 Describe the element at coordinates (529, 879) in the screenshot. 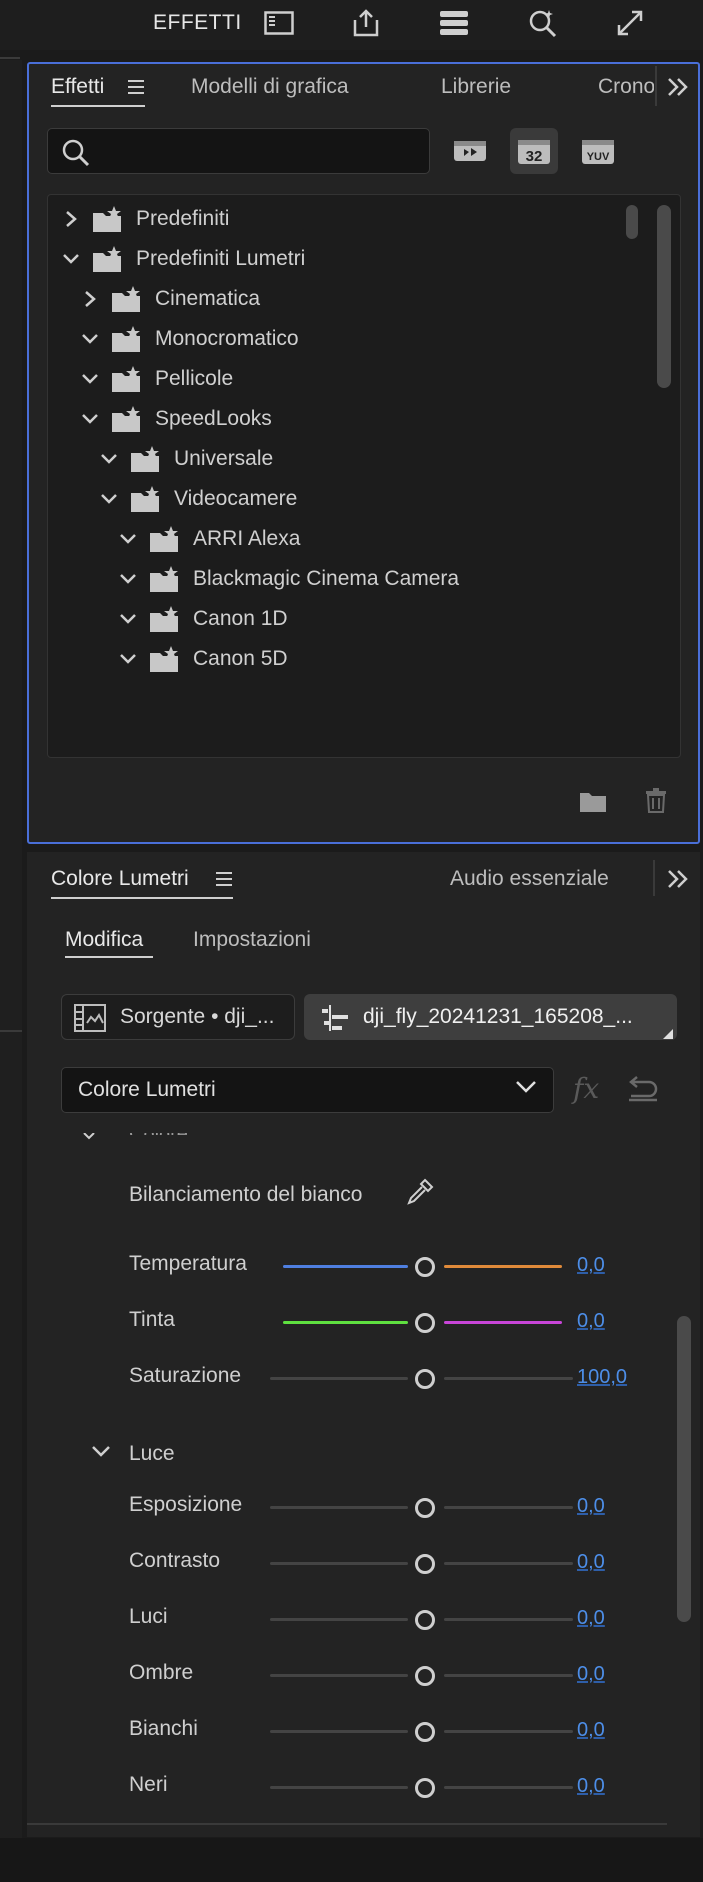

I see `tab-audio-essenziale: Audio essenziale` at that location.